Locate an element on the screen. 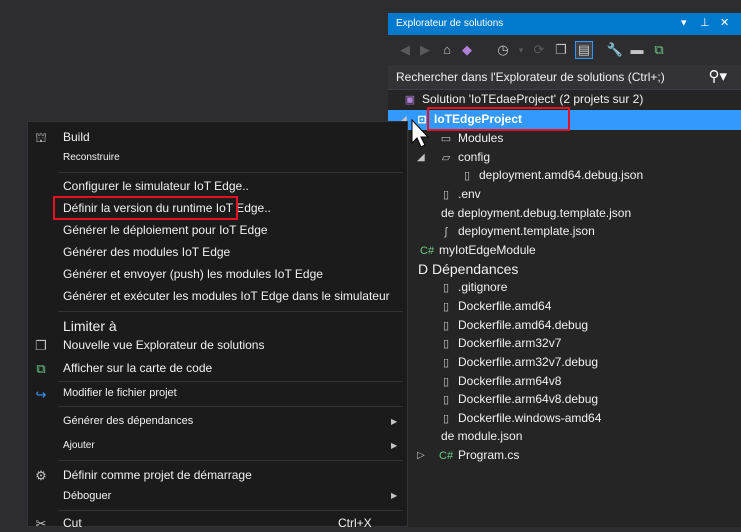 Image resolution: width=741 pixels, height=532 pixels. project-highlight-box is located at coordinates (498, 119).